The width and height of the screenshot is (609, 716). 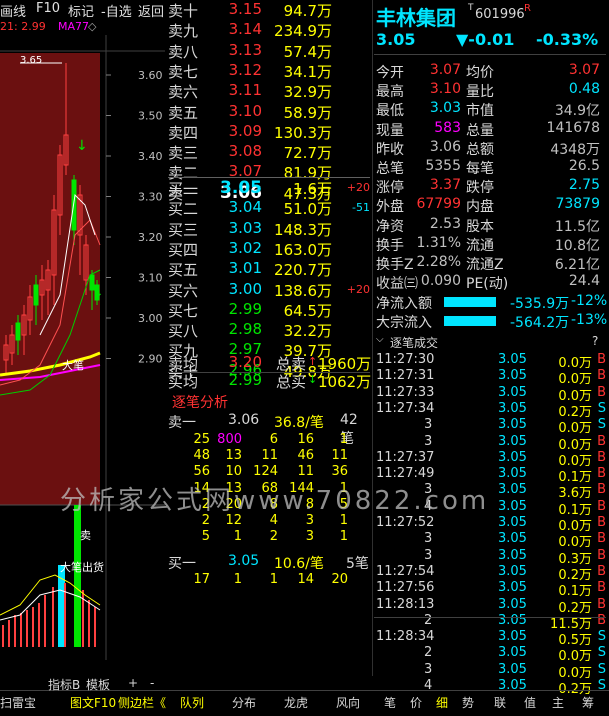 What do you see at coordinates (183, 51) in the screenshot?
I see `ask-label: 卖八` at bounding box center [183, 51].